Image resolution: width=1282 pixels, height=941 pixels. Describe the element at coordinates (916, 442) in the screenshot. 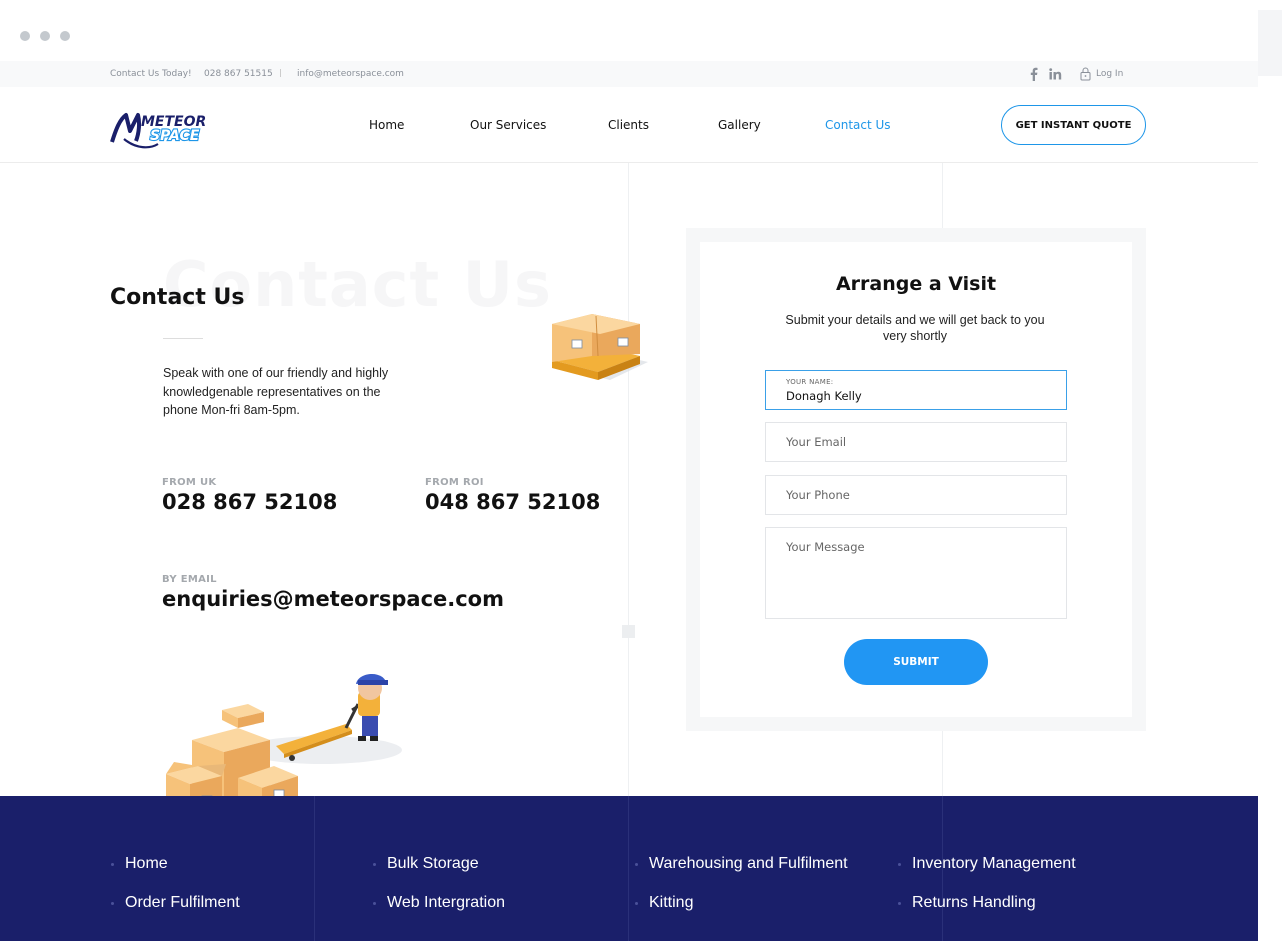

I see `email-field: Your Email` at that location.